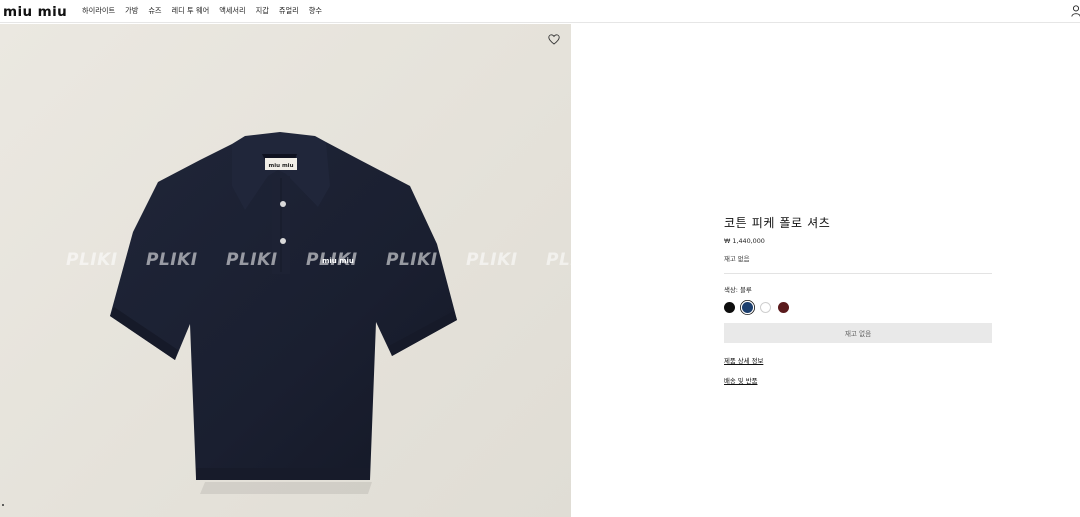 This screenshot has width=1080, height=517. Describe the element at coordinates (858, 360) in the screenshot. I see `product-details-link: 제품 상세 정보` at that location.